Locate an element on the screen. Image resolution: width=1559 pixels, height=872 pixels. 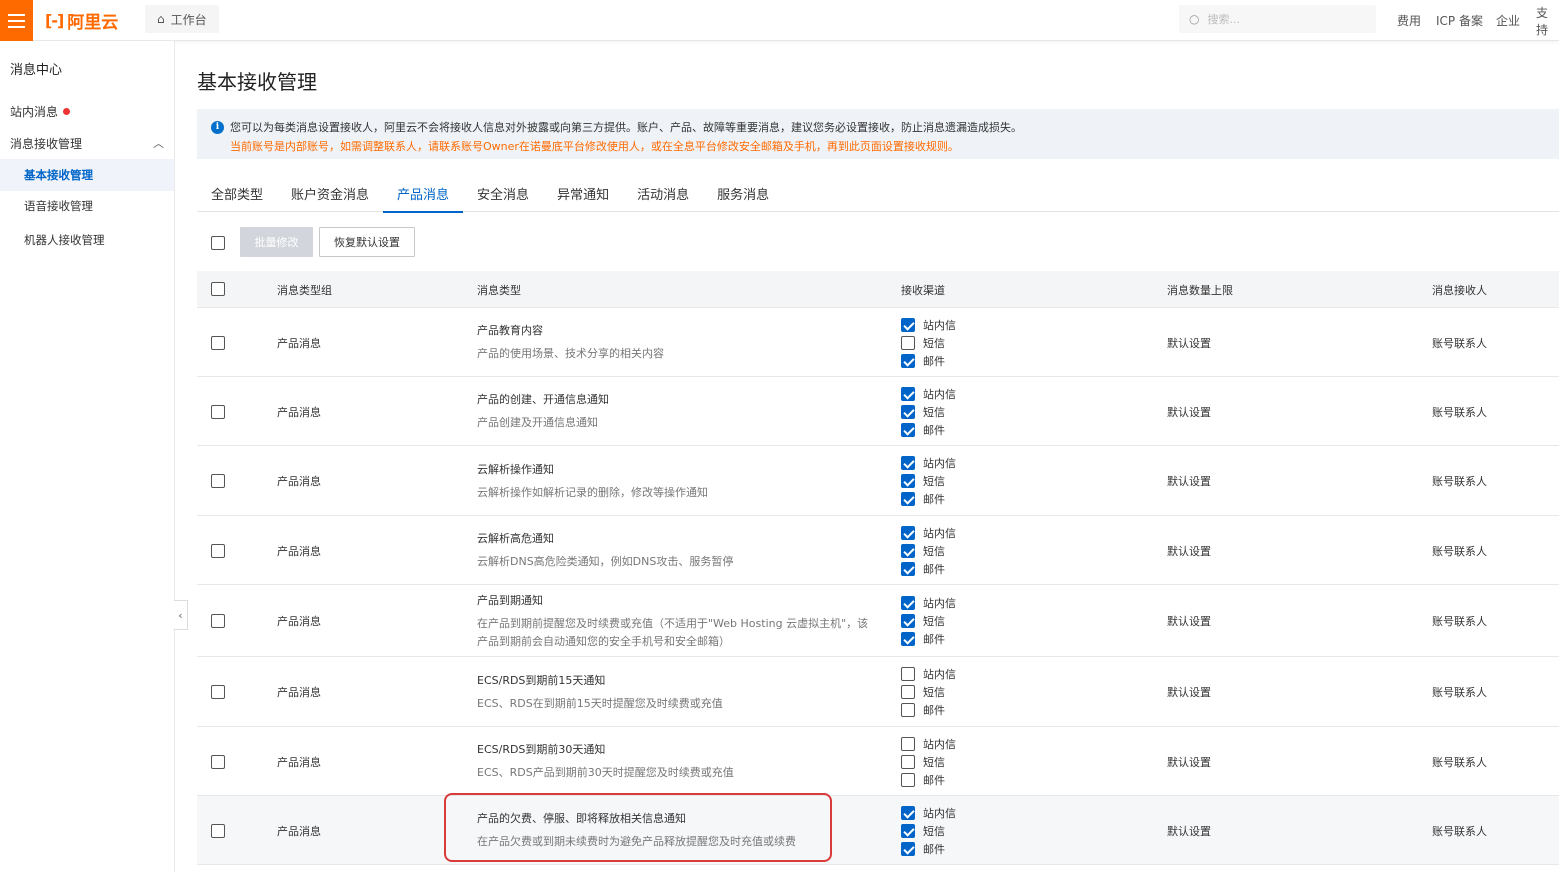
toolbar: 批量修改 恢复默认设置 is located at coordinates (317, 242).